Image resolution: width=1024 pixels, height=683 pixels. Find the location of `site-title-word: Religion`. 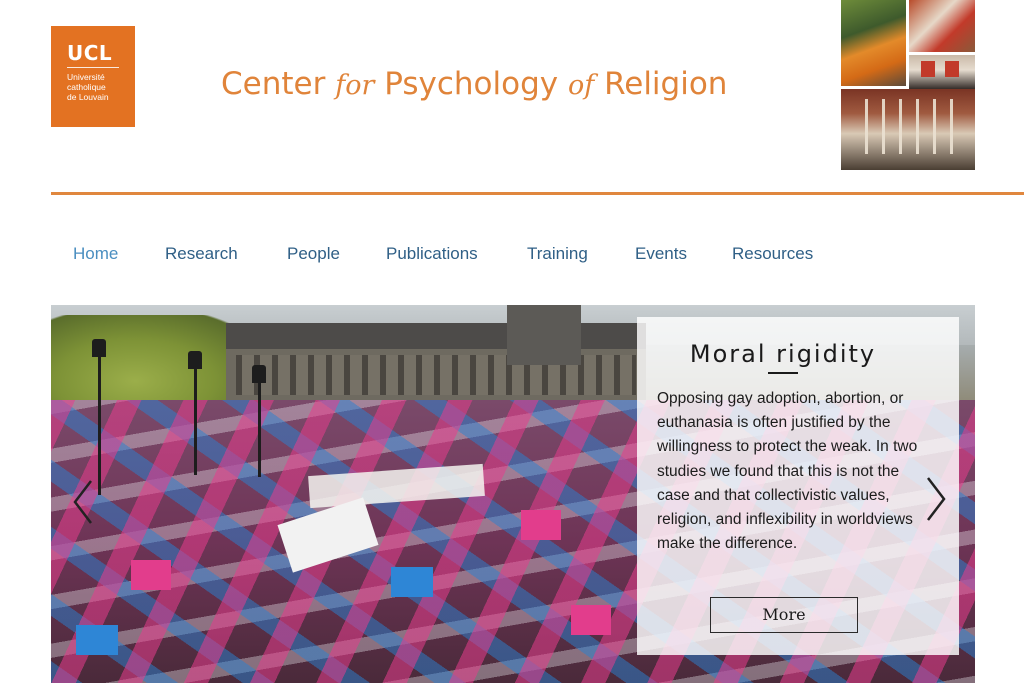

site-title-word: Religion is located at coordinates (666, 84).